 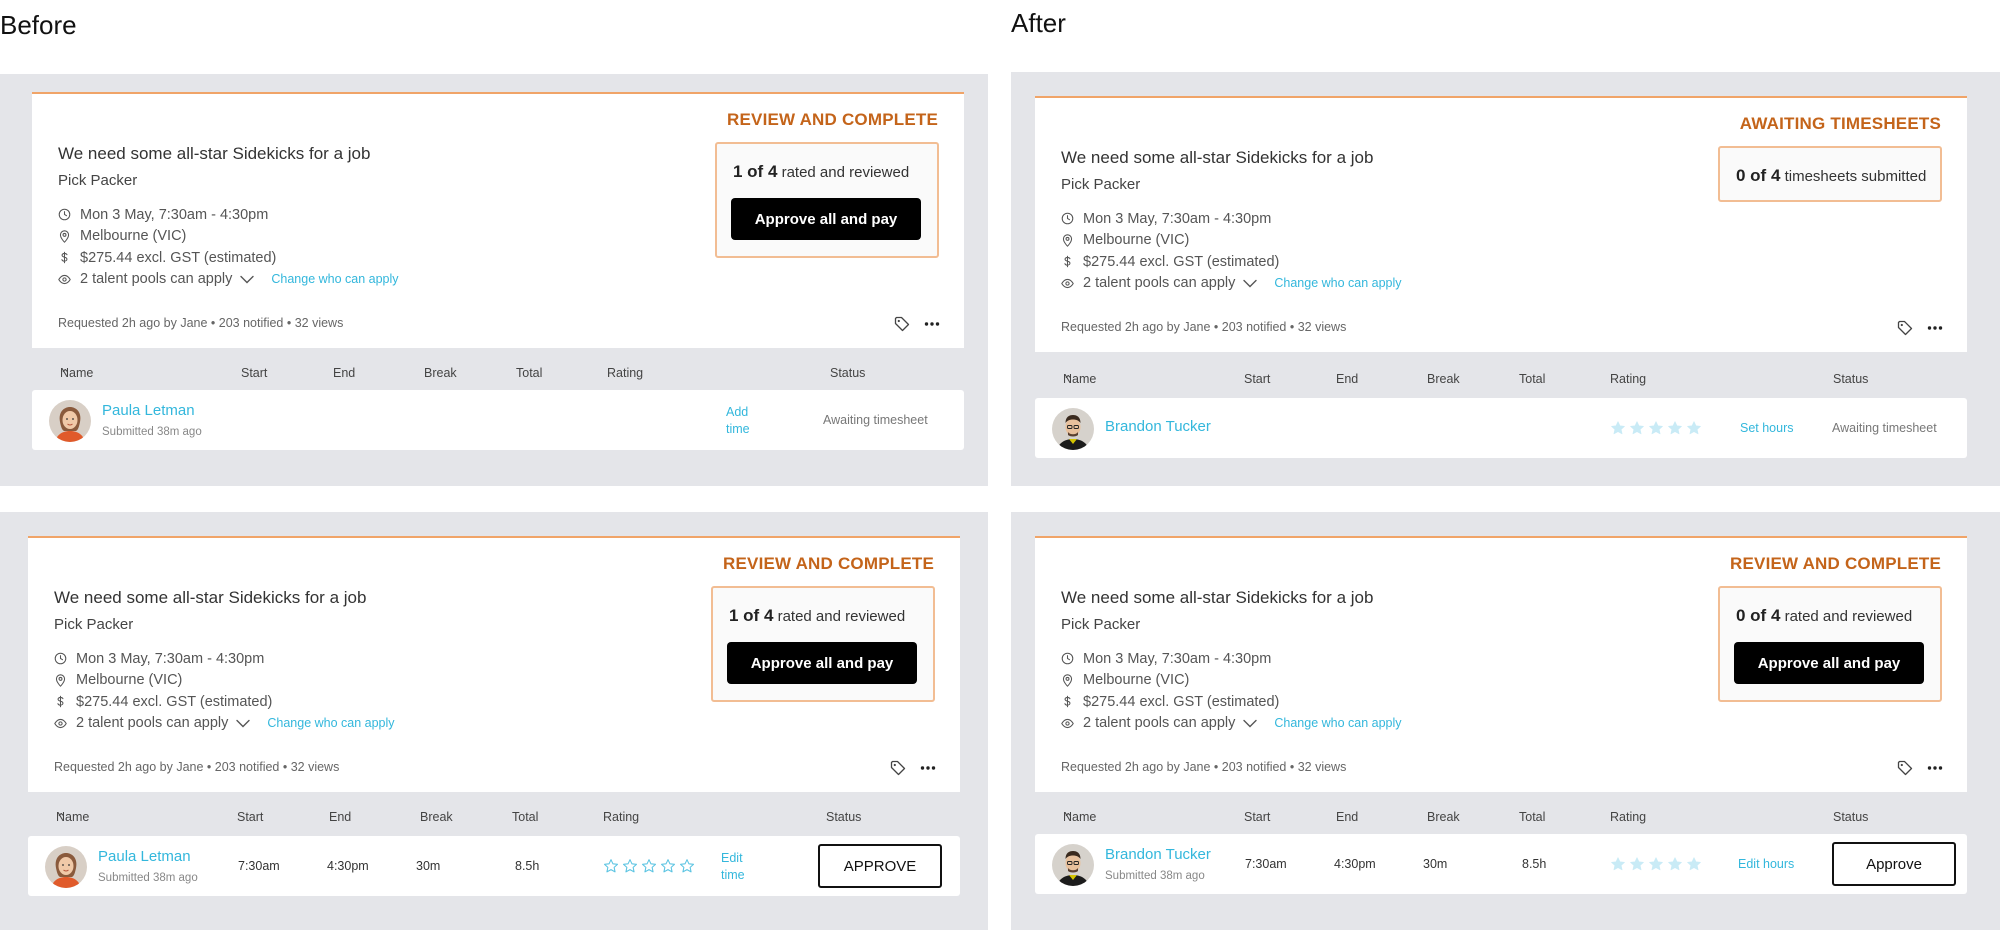 I want to click on summary-text: 1 of 4 rated and reviewed, so click(x=821, y=171).